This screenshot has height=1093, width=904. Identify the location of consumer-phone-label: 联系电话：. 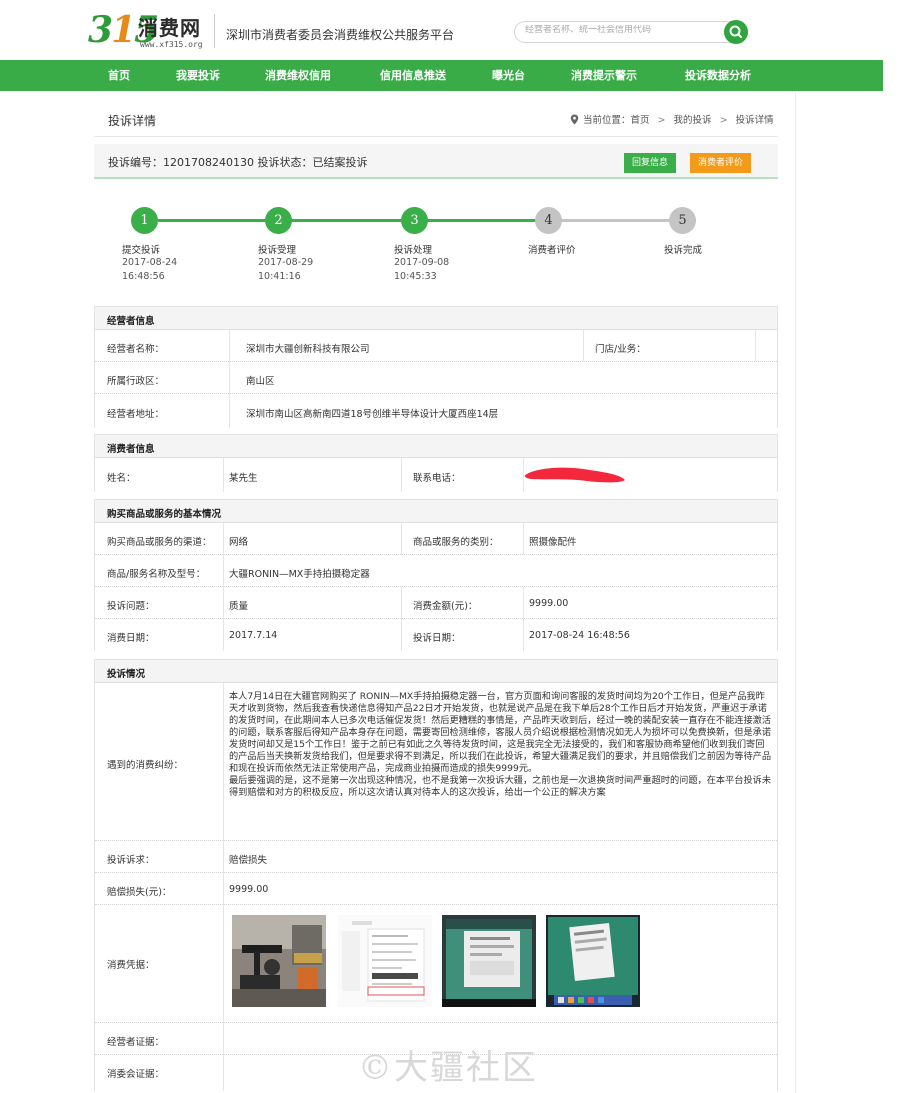
(437, 478).